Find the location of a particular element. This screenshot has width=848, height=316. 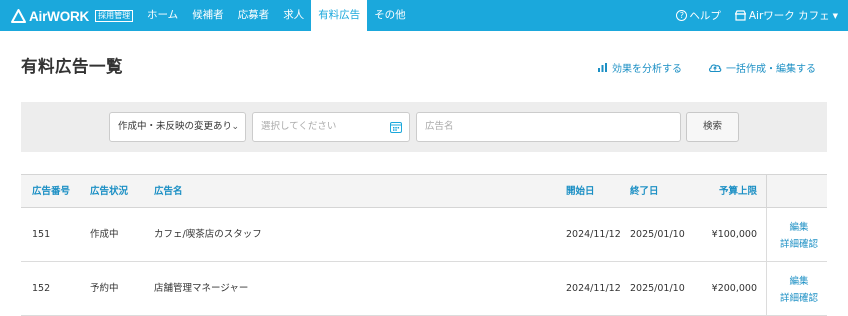

nav-item-other: その他 is located at coordinates (390, 15).